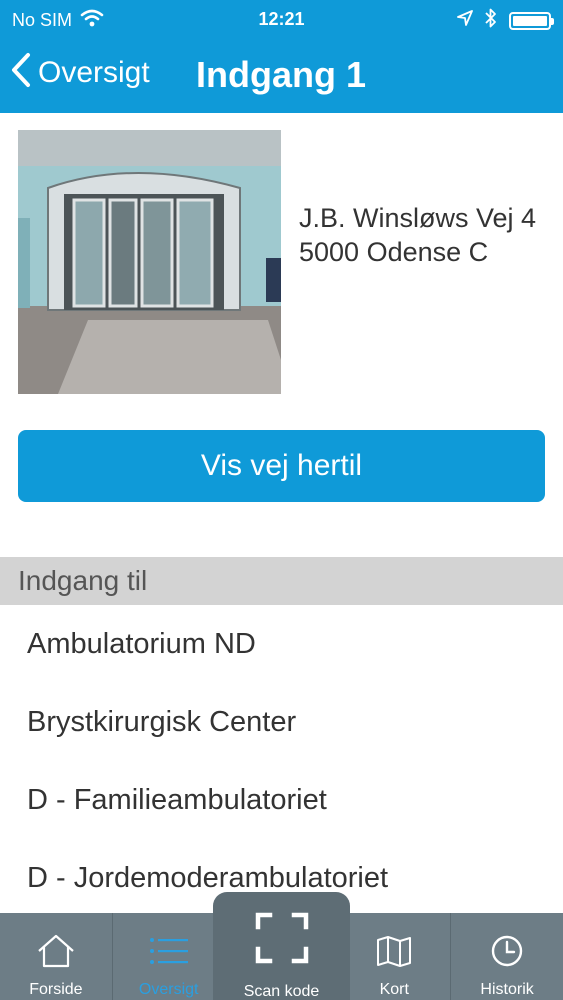 The image size is (563, 1000). Describe the element at coordinates (281, 800) in the screenshot. I see `list-item-department: D - Familieambulatoriet` at that location.